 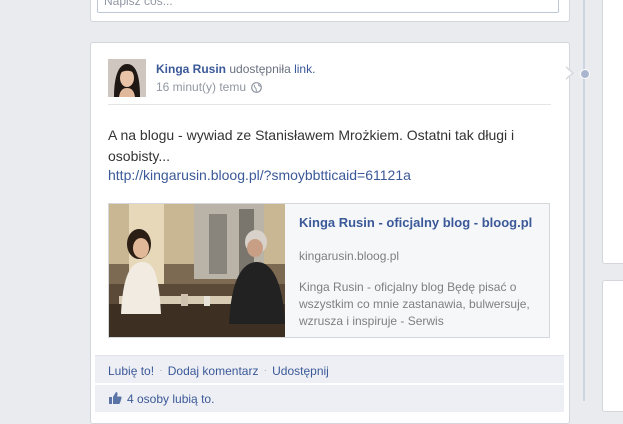 What do you see at coordinates (300, 371) in the screenshot?
I see `share-button: Udostępnij` at bounding box center [300, 371].